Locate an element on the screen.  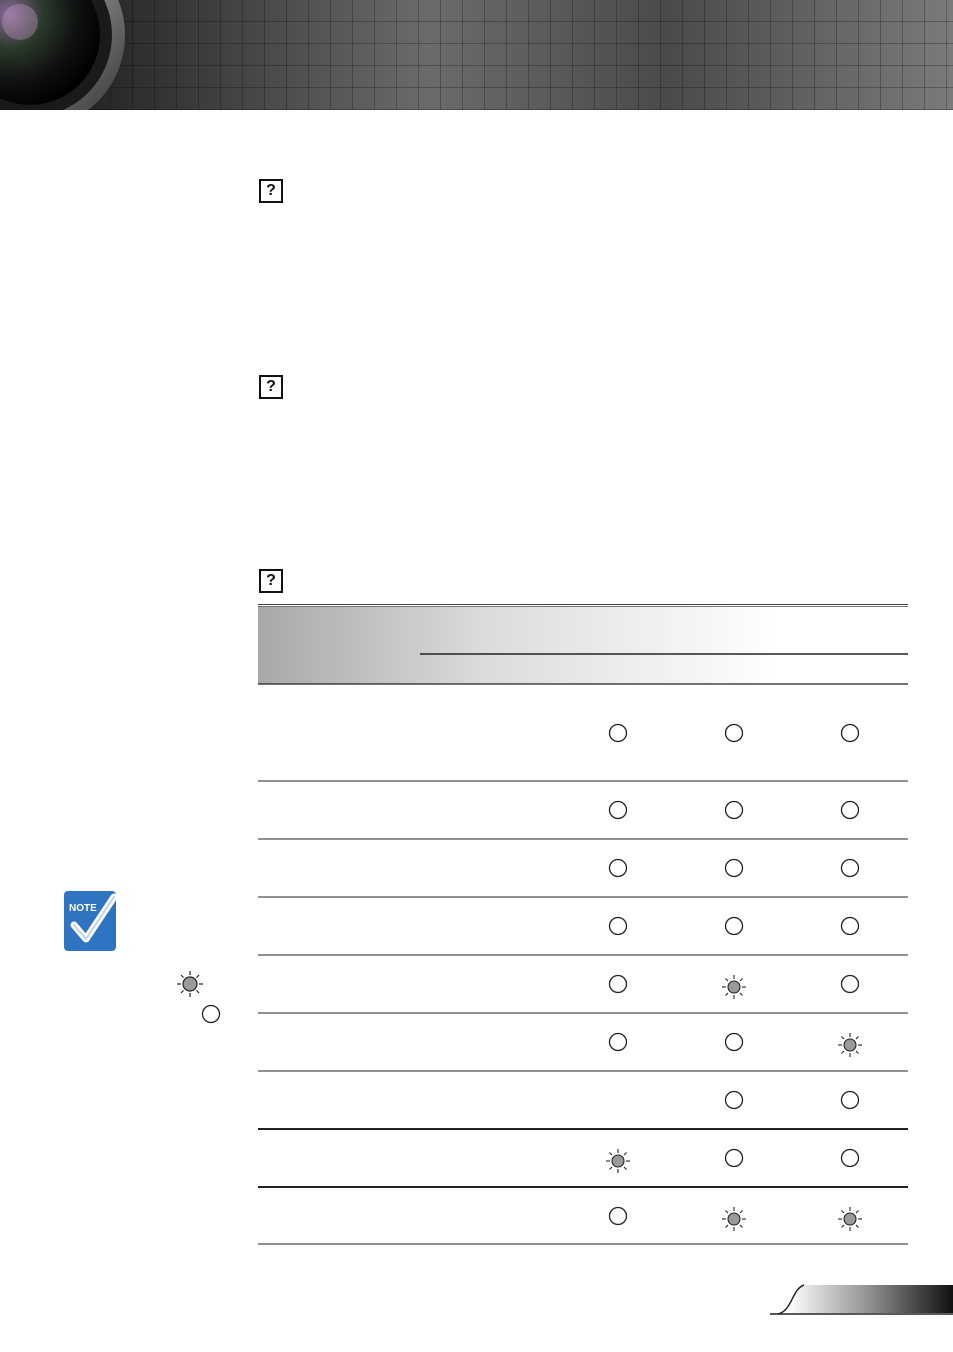
projector-lens-icon is located at coordinates (62, 55).